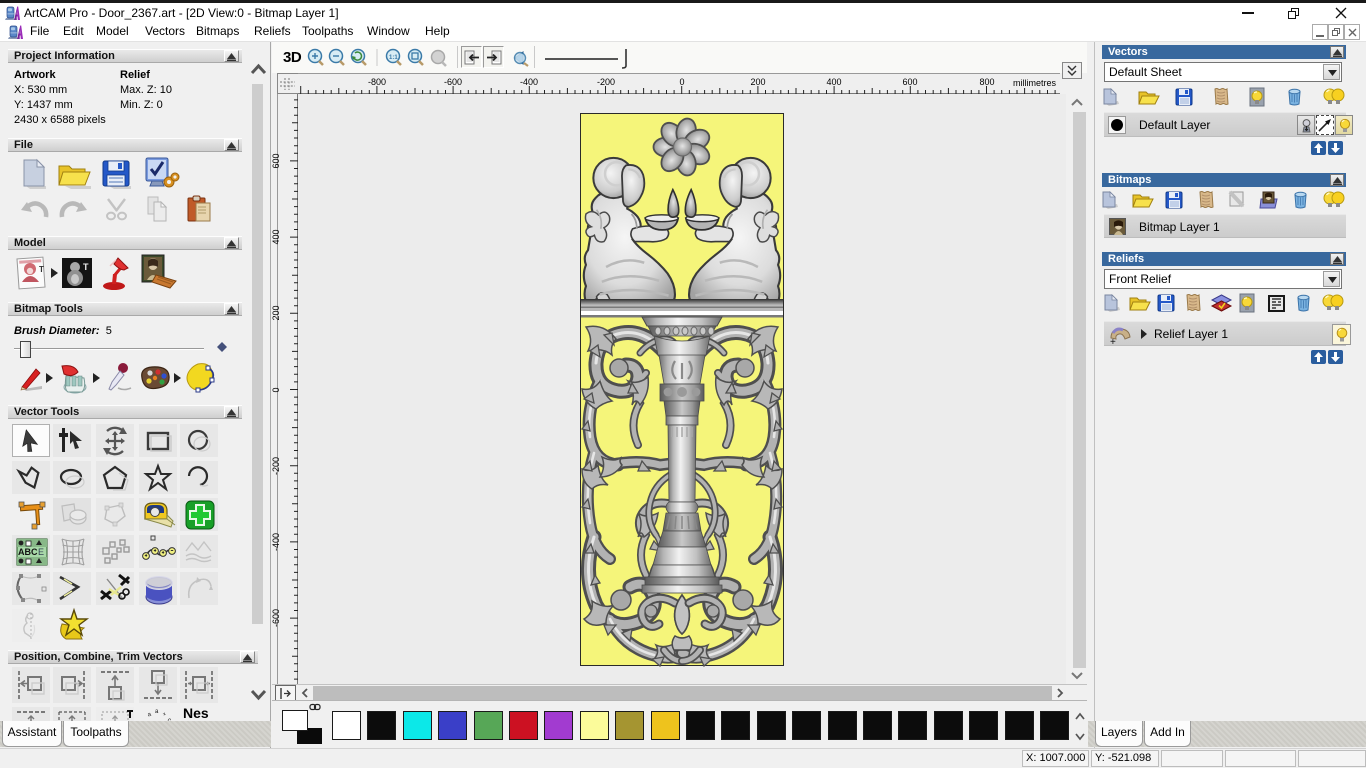 Image resolution: width=1366 pixels, height=768 pixels. I want to click on svg-text: ABC, so click(28, 552).